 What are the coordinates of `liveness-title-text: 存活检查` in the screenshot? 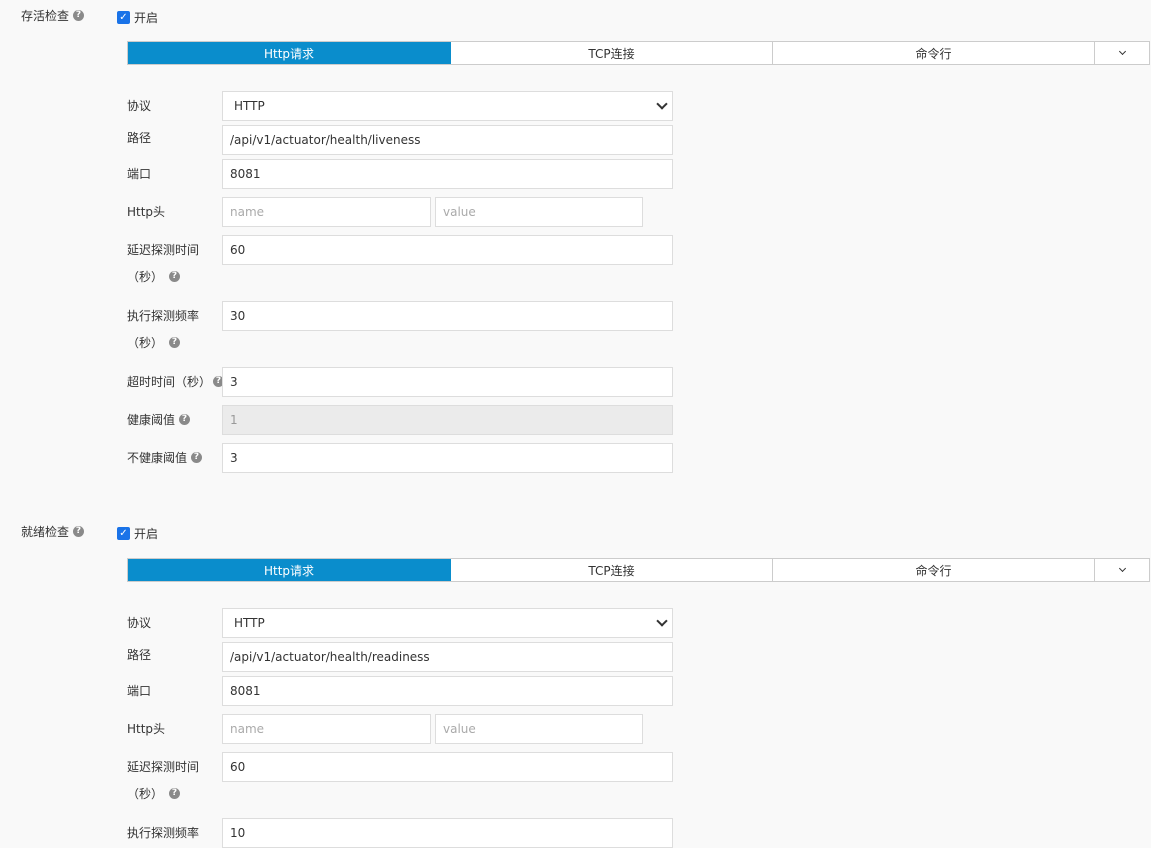 It's located at (45, 16).